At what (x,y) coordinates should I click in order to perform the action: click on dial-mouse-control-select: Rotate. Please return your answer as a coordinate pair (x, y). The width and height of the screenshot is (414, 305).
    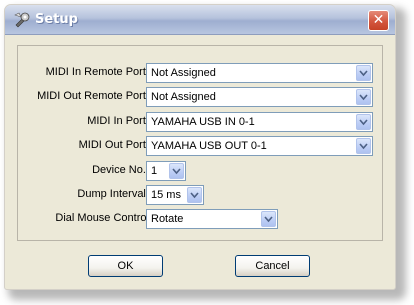
    Looking at the image, I should click on (212, 219).